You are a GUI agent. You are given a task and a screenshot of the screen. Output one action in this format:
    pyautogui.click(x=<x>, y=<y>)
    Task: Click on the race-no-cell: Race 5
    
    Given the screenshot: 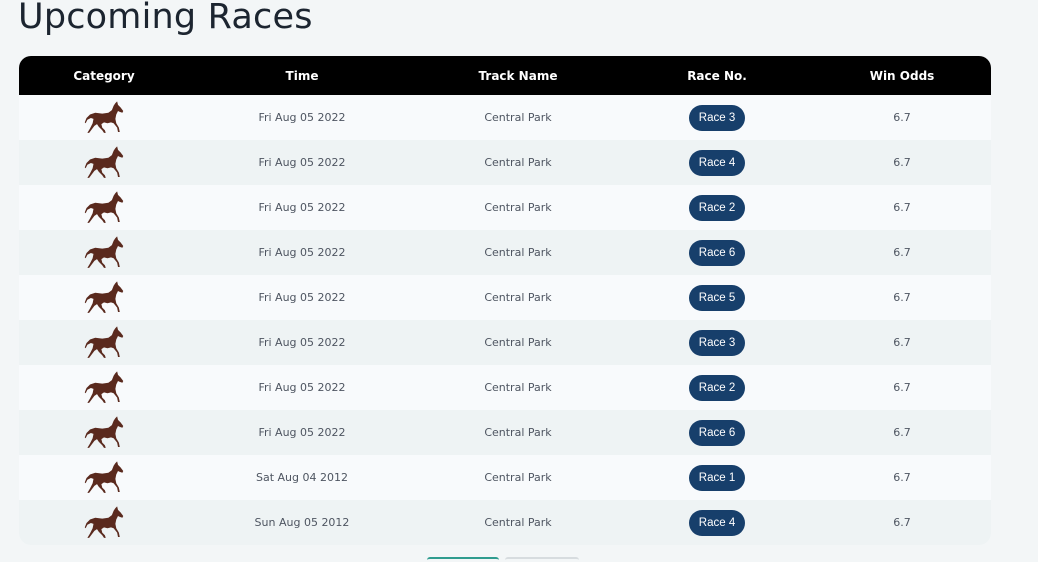 What is the action you would take?
    pyautogui.click(x=717, y=297)
    